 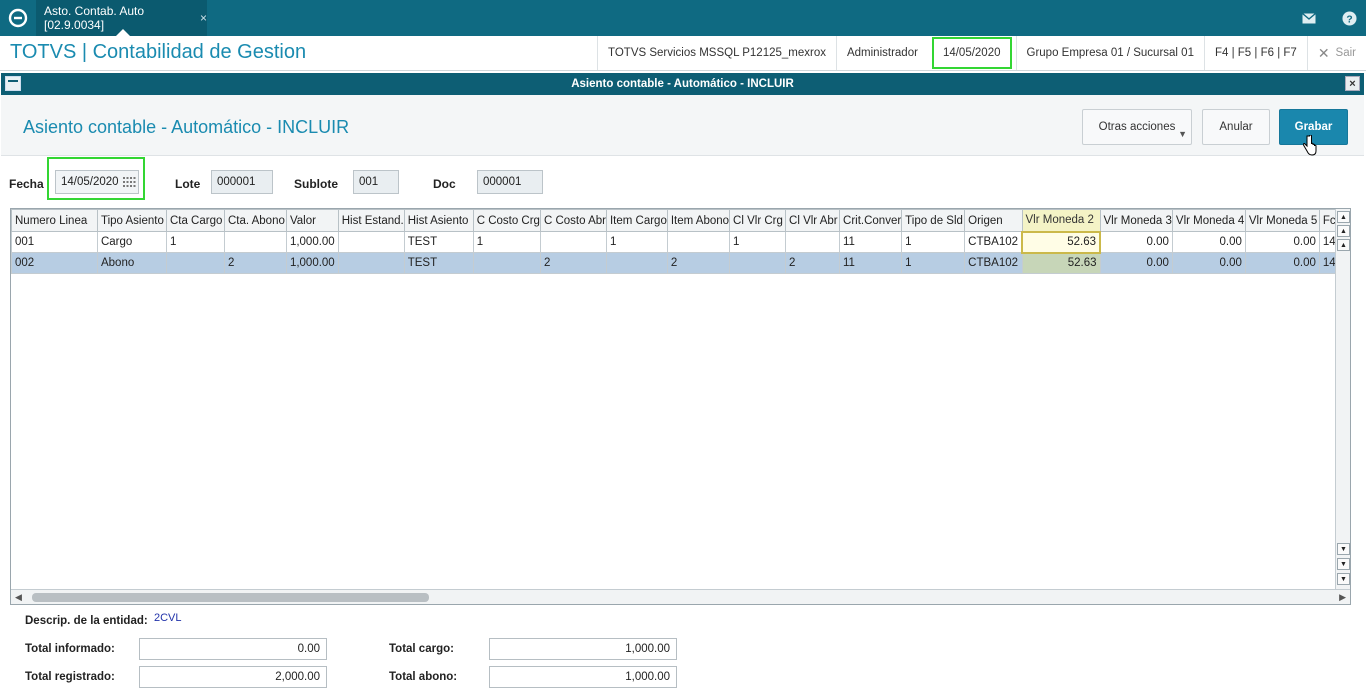 What do you see at coordinates (129, 182) in the screenshot?
I see `calendar-icon` at bounding box center [129, 182].